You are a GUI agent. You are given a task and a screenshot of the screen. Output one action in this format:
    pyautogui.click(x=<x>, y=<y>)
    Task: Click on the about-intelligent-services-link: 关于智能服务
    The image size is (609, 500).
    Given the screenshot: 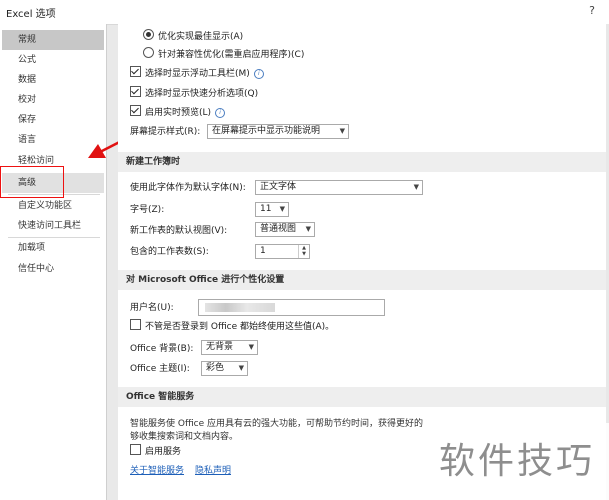 What is the action you would take?
    pyautogui.click(x=157, y=471)
    